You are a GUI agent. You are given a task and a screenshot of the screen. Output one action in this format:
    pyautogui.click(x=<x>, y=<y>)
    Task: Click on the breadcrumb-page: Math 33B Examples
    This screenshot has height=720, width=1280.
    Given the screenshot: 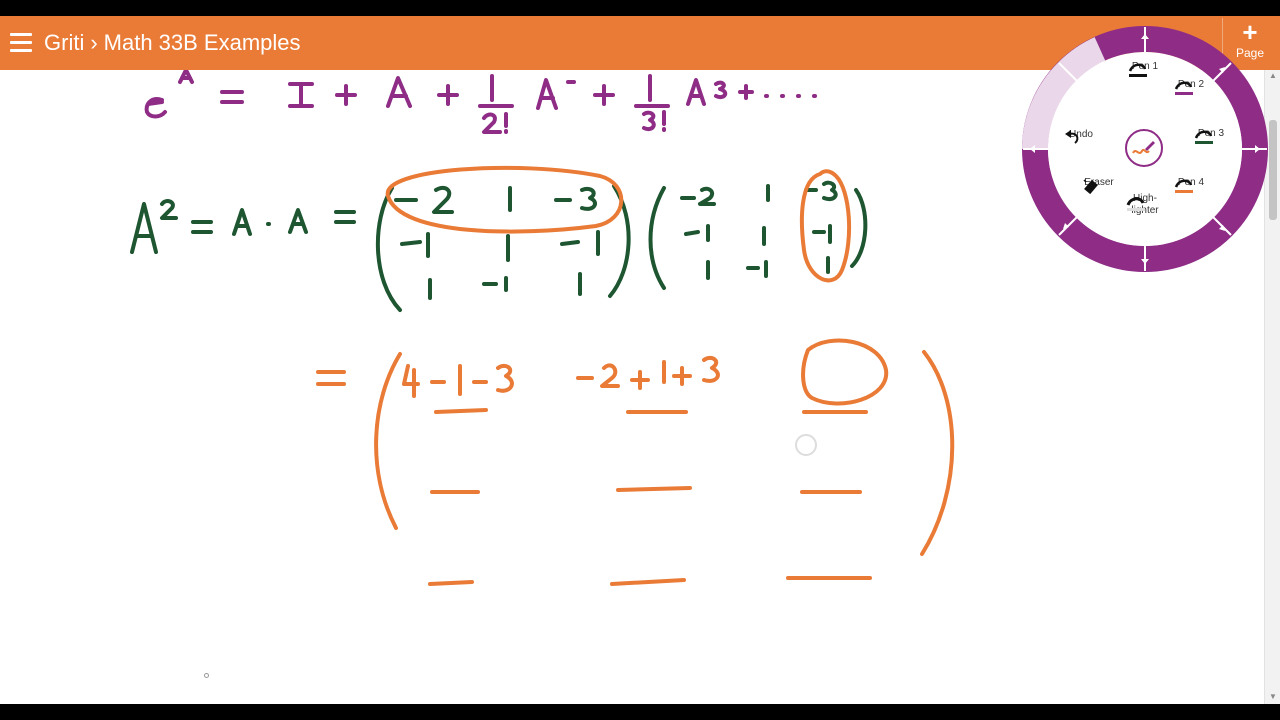 What is the action you would take?
    pyautogui.click(x=202, y=42)
    